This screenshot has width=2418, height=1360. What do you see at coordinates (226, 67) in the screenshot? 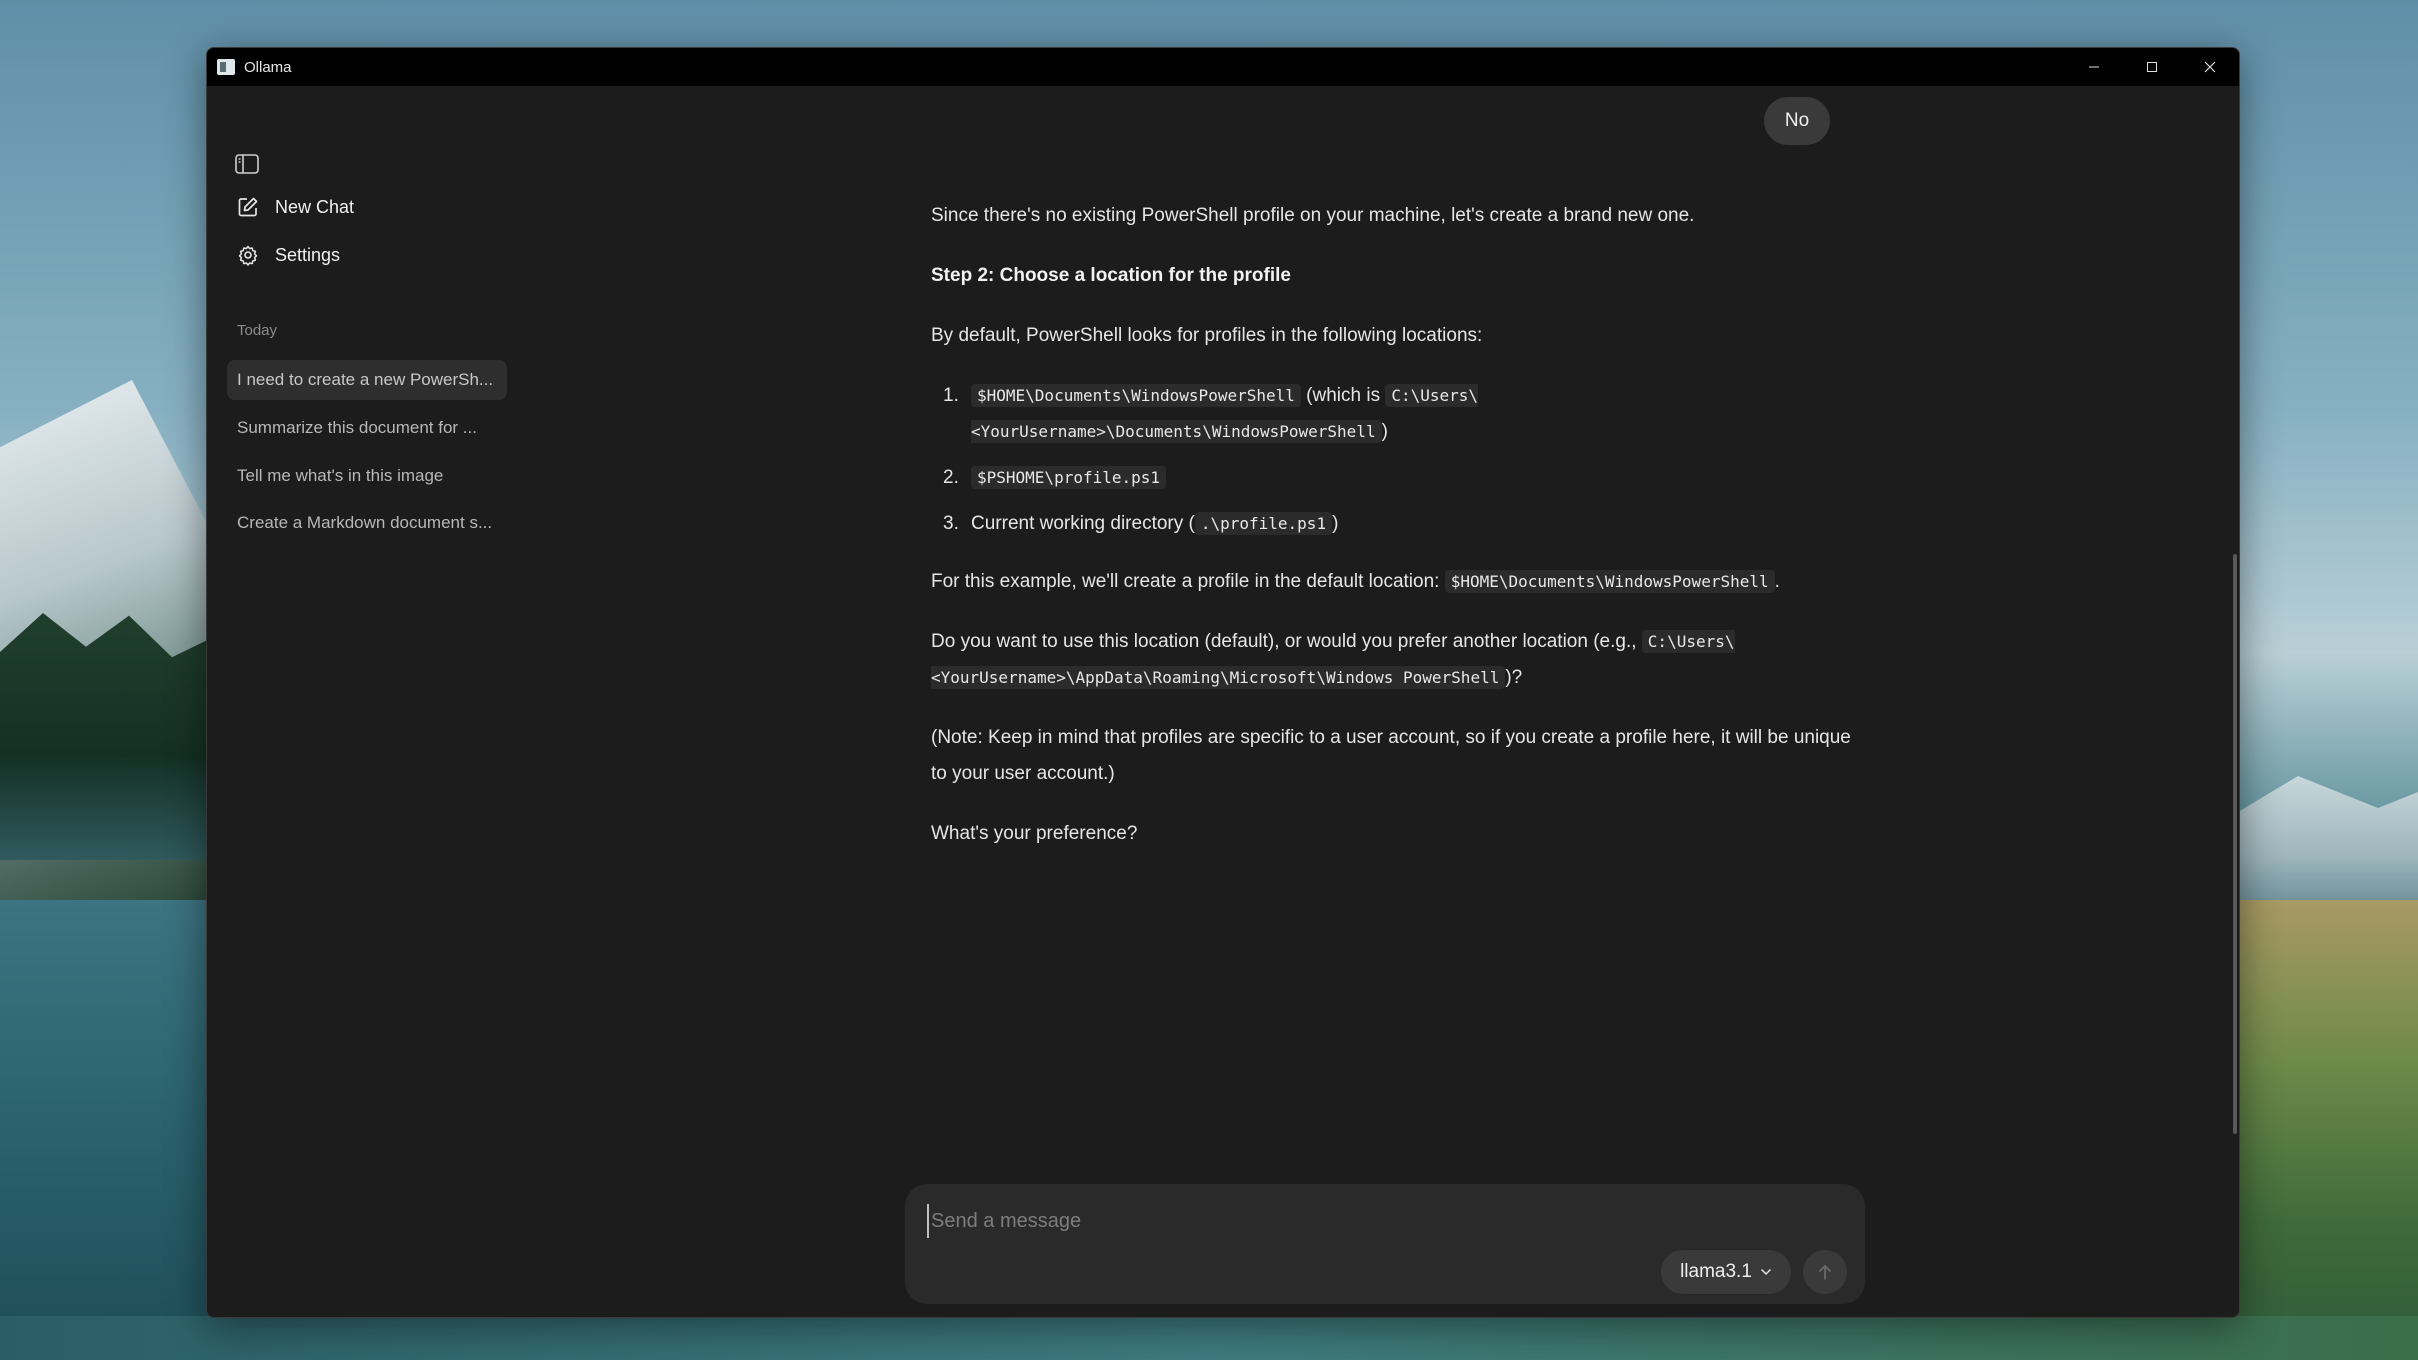
I see `app-icon` at bounding box center [226, 67].